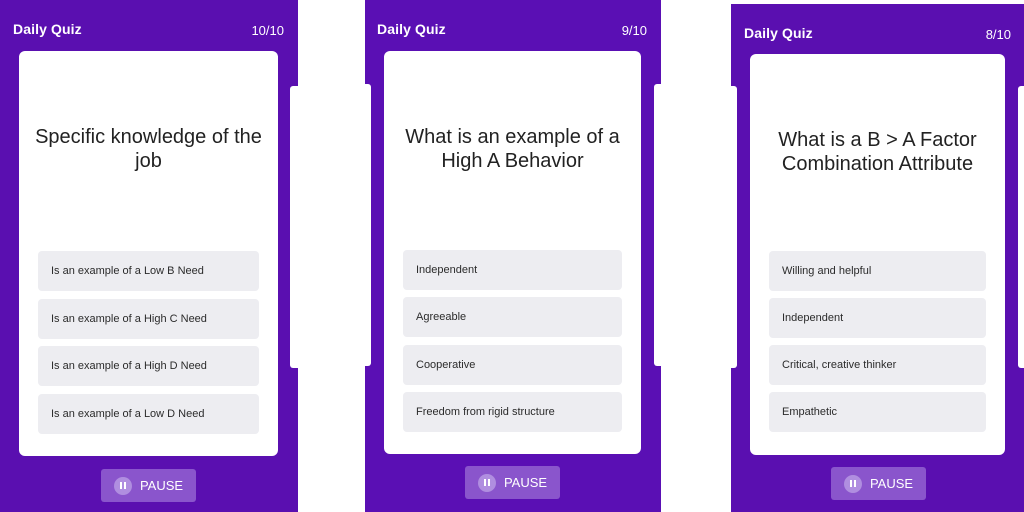  I want to click on answer-option: Is an example of a Low D Need, so click(148, 414).